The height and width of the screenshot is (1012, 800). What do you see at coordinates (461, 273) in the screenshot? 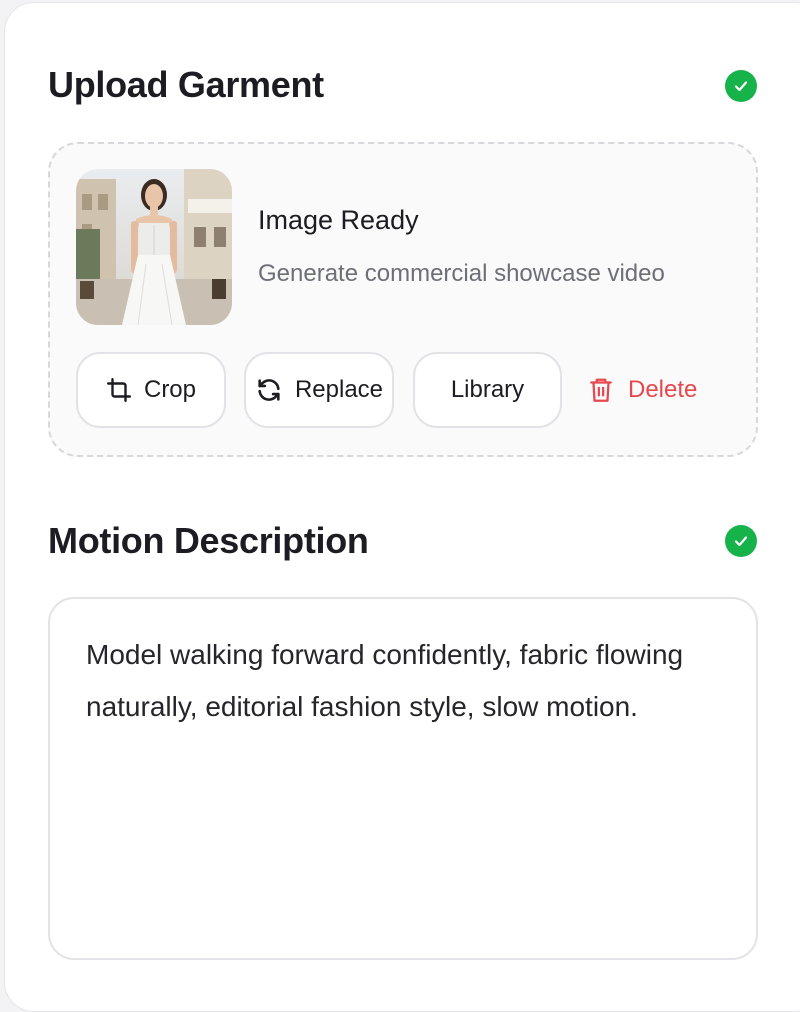
I see `image-ready-subtitle: Generate commercial showcase video` at bounding box center [461, 273].